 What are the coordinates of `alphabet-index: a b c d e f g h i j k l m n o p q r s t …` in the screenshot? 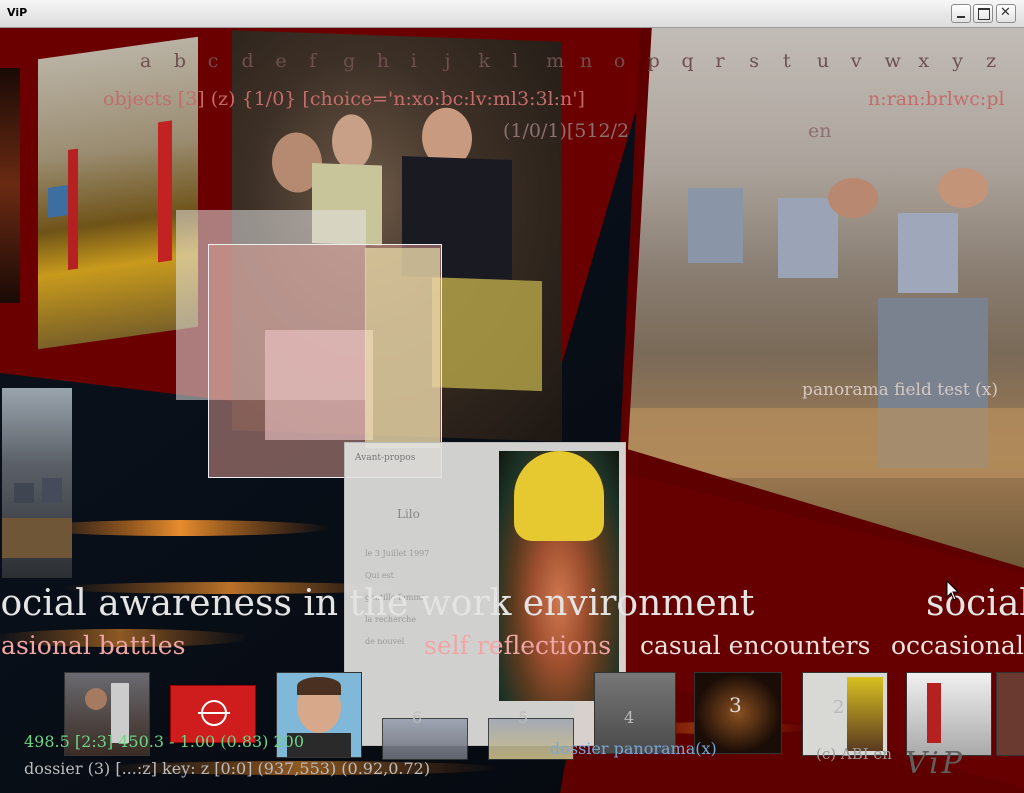 It's located at (580, 62).